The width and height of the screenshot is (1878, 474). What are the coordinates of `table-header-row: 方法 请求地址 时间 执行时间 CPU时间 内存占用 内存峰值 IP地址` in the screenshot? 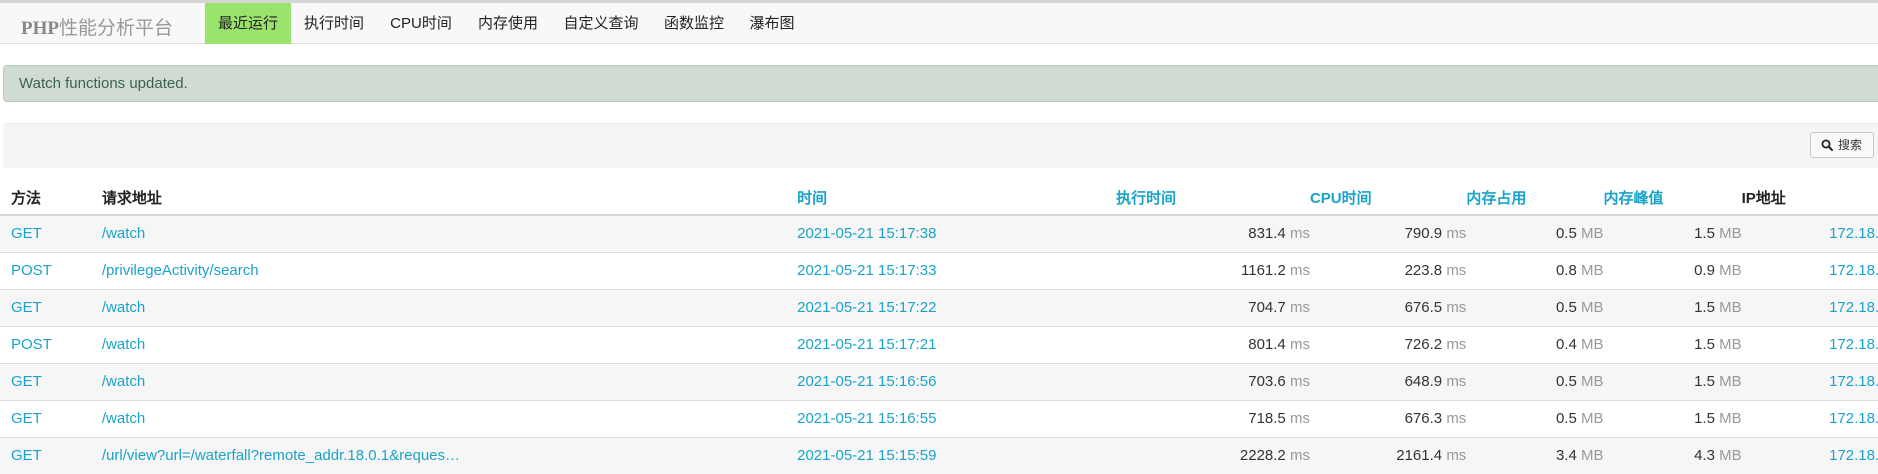 It's located at (939, 198).